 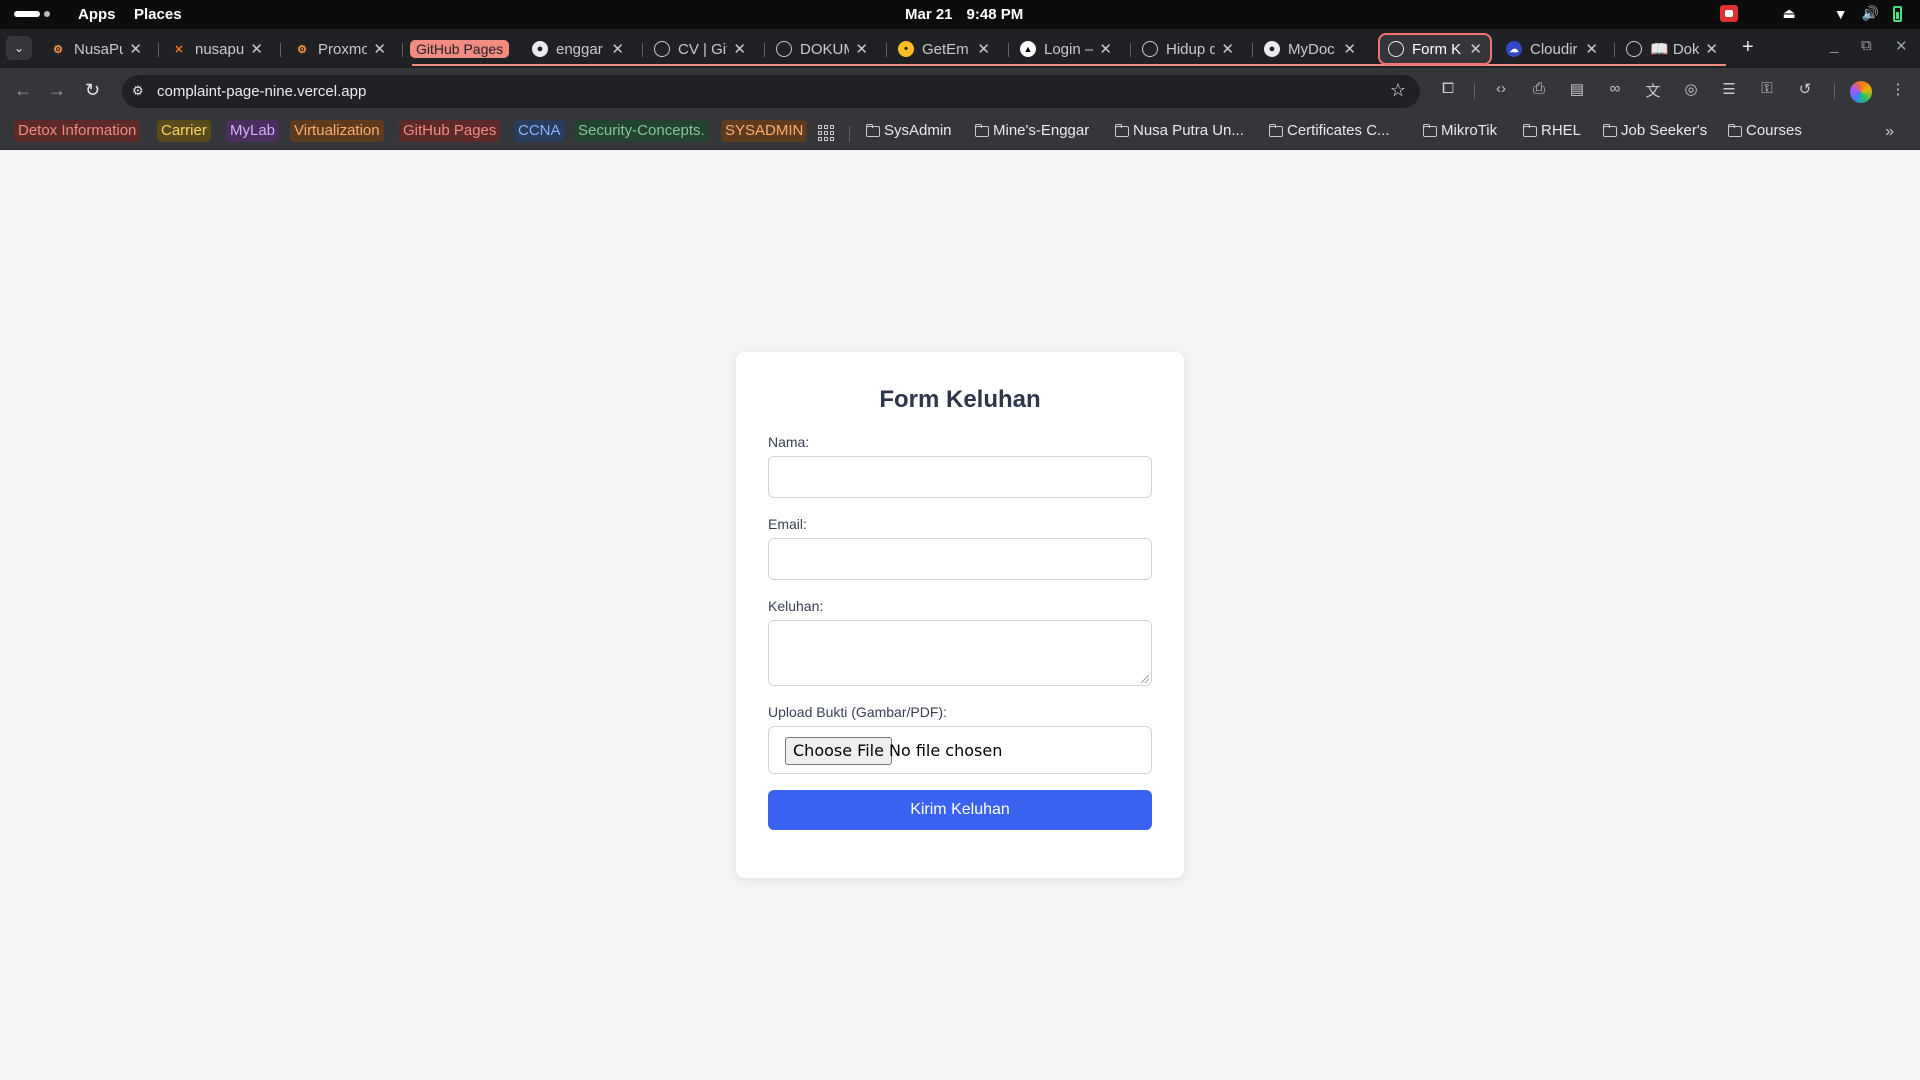 I want to click on tab-login: ▲ Login – ✕, so click(x=1066, y=49).